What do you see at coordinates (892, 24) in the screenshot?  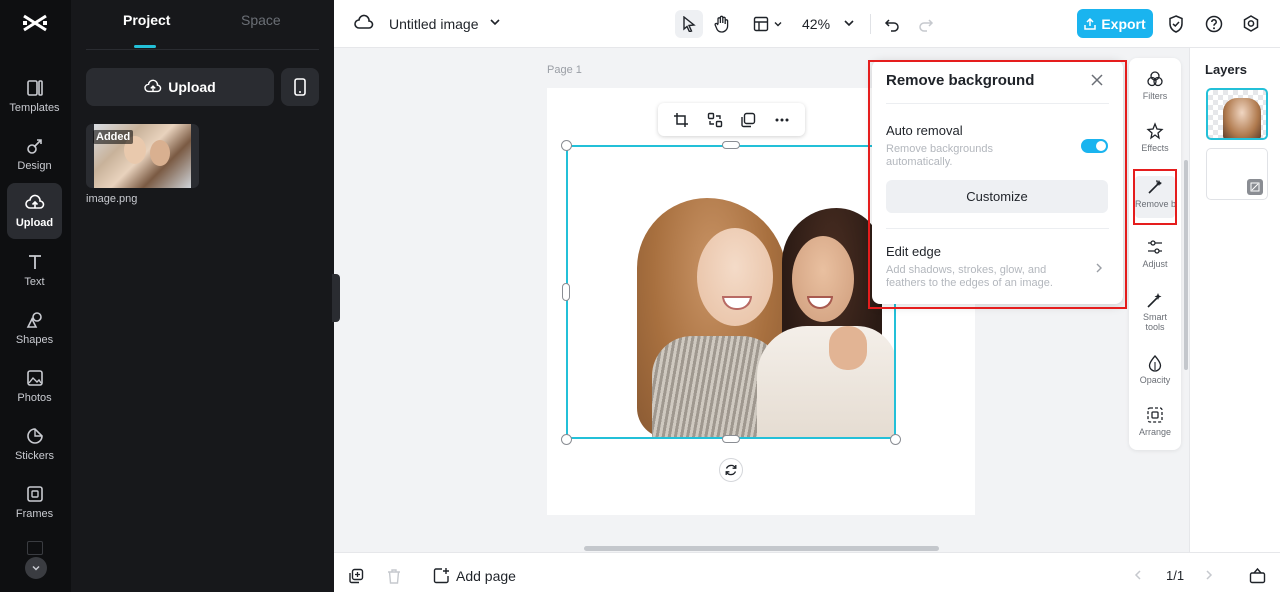 I see `undo-button` at bounding box center [892, 24].